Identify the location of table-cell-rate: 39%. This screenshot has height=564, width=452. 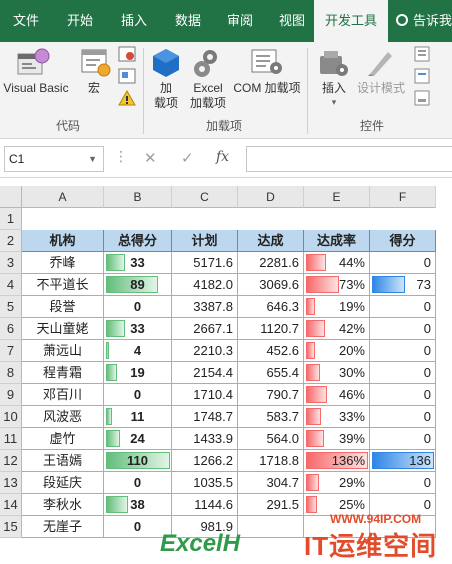
(337, 439).